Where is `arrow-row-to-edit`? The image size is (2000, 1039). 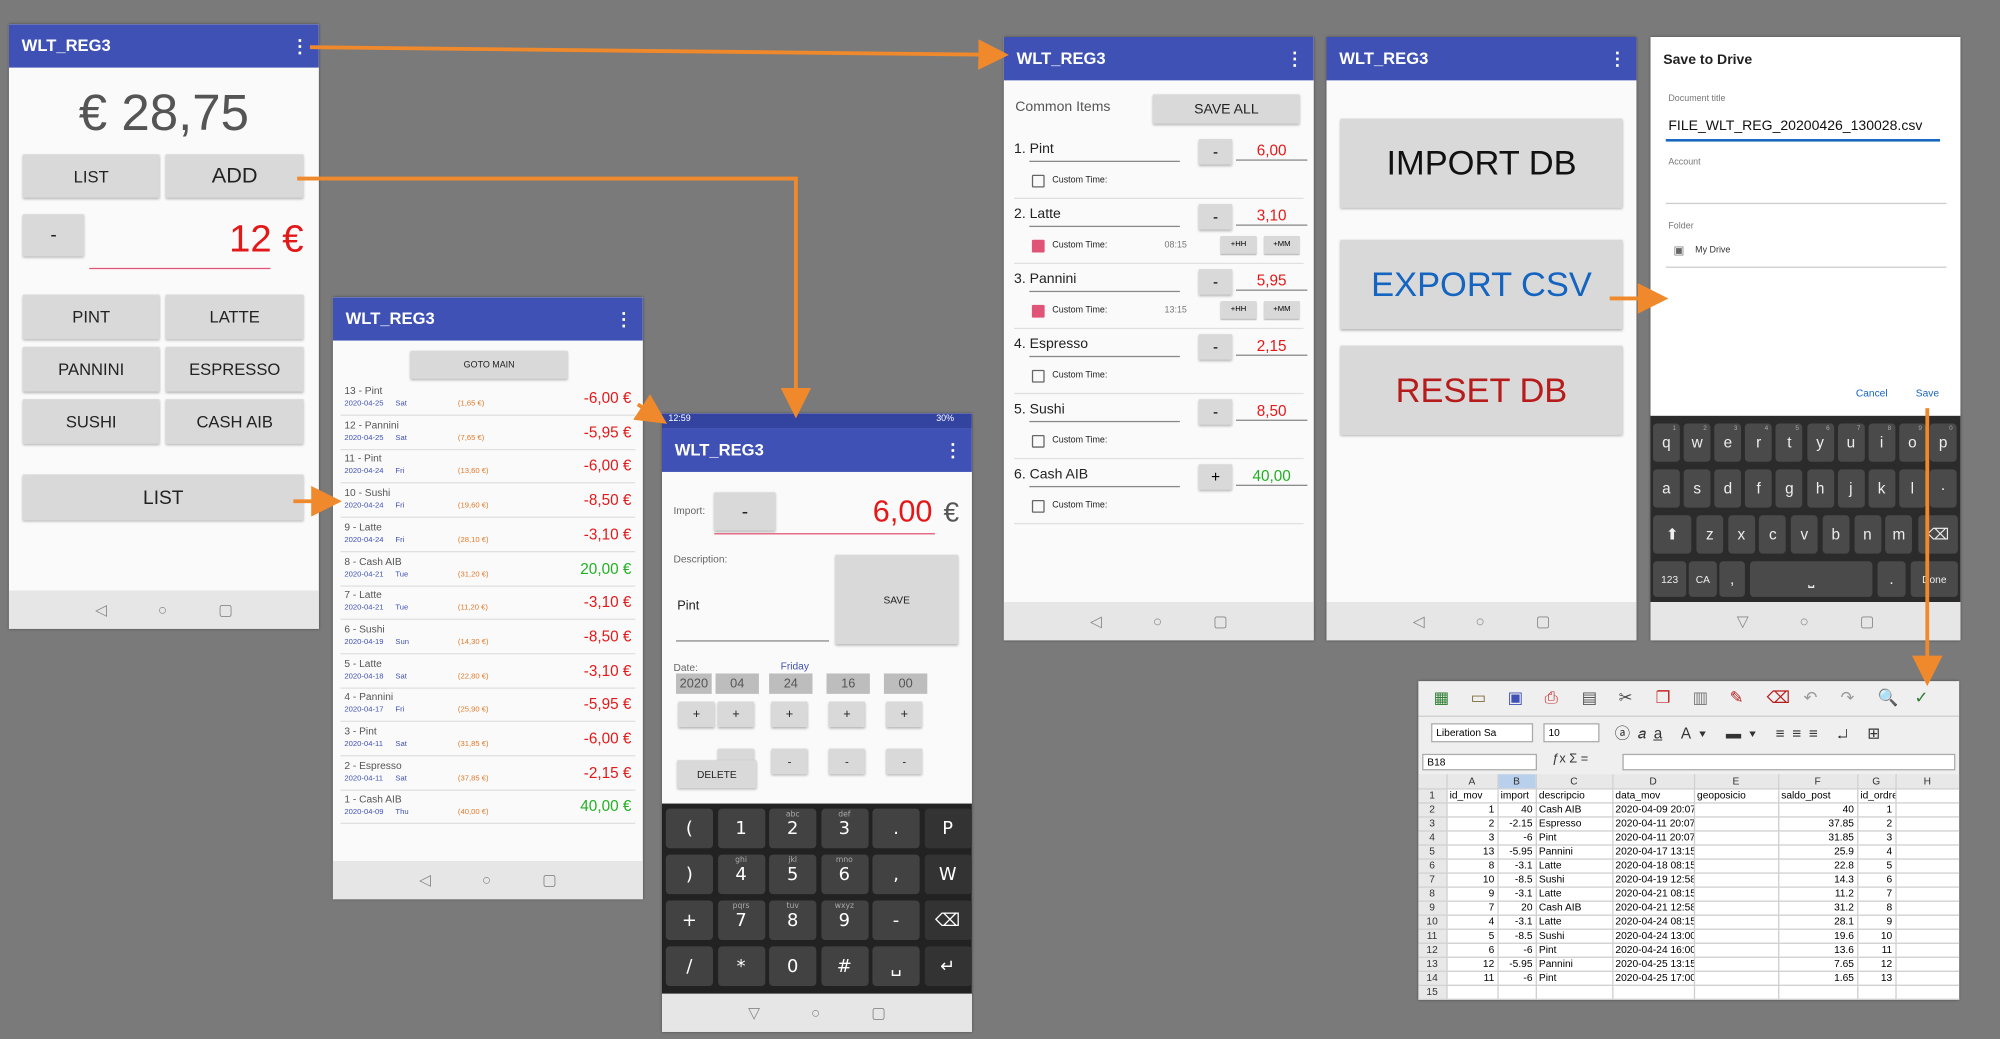
arrow-row-to-edit is located at coordinates (650, 409).